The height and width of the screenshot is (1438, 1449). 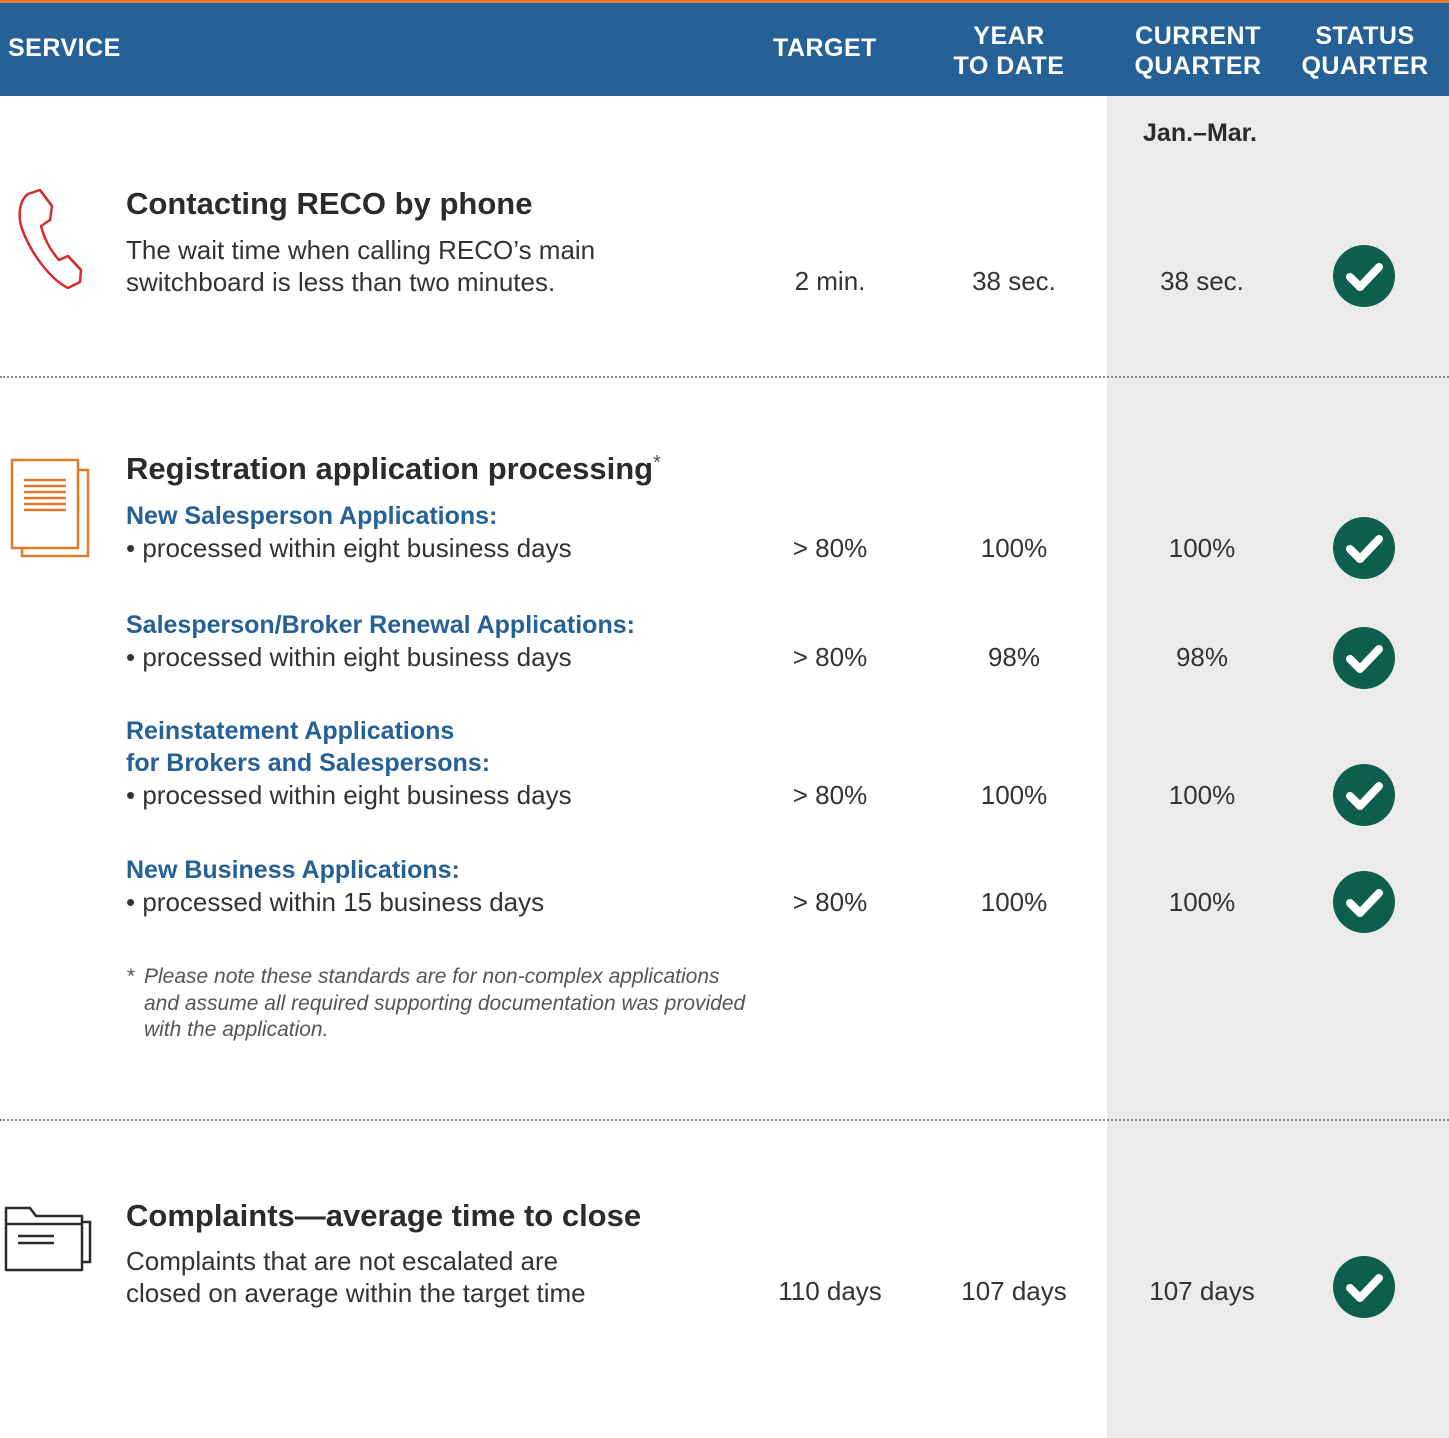 I want to click on col-service-header: SERVICE, so click(x=64, y=48).